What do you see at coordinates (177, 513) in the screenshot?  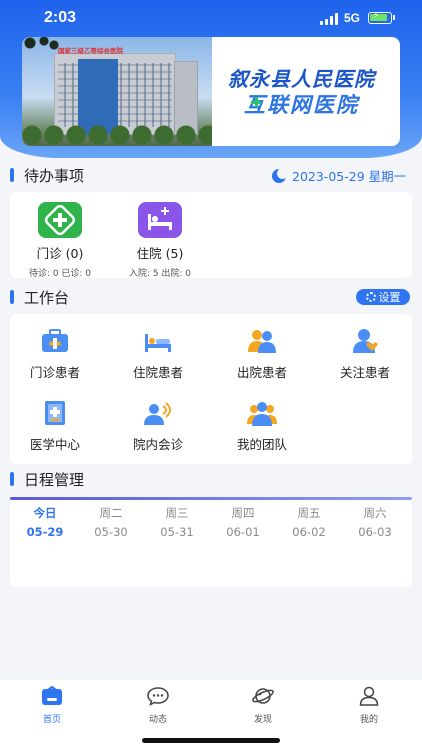 I see `day-name: 周三` at bounding box center [177, 513].